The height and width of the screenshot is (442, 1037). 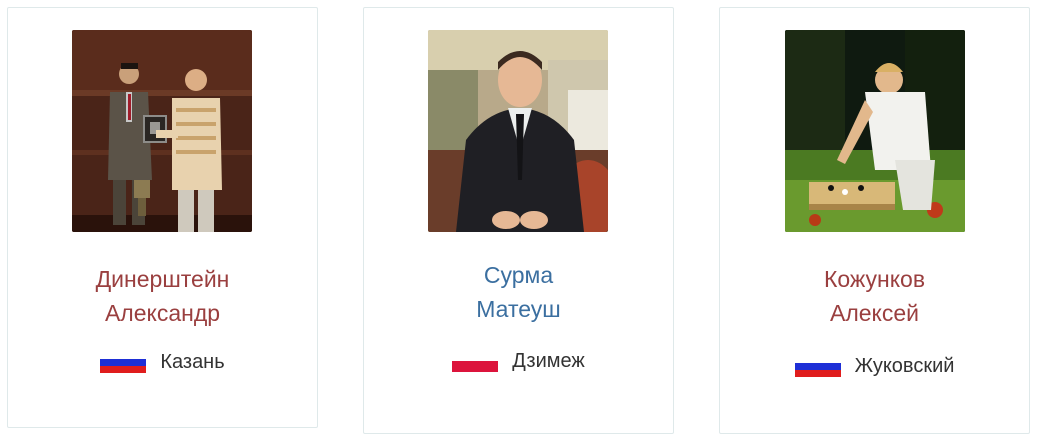 What do you see at coordinates (192, 361) in the screenshot?
I see `player-city: Казань` at bounding box center [192, 361].